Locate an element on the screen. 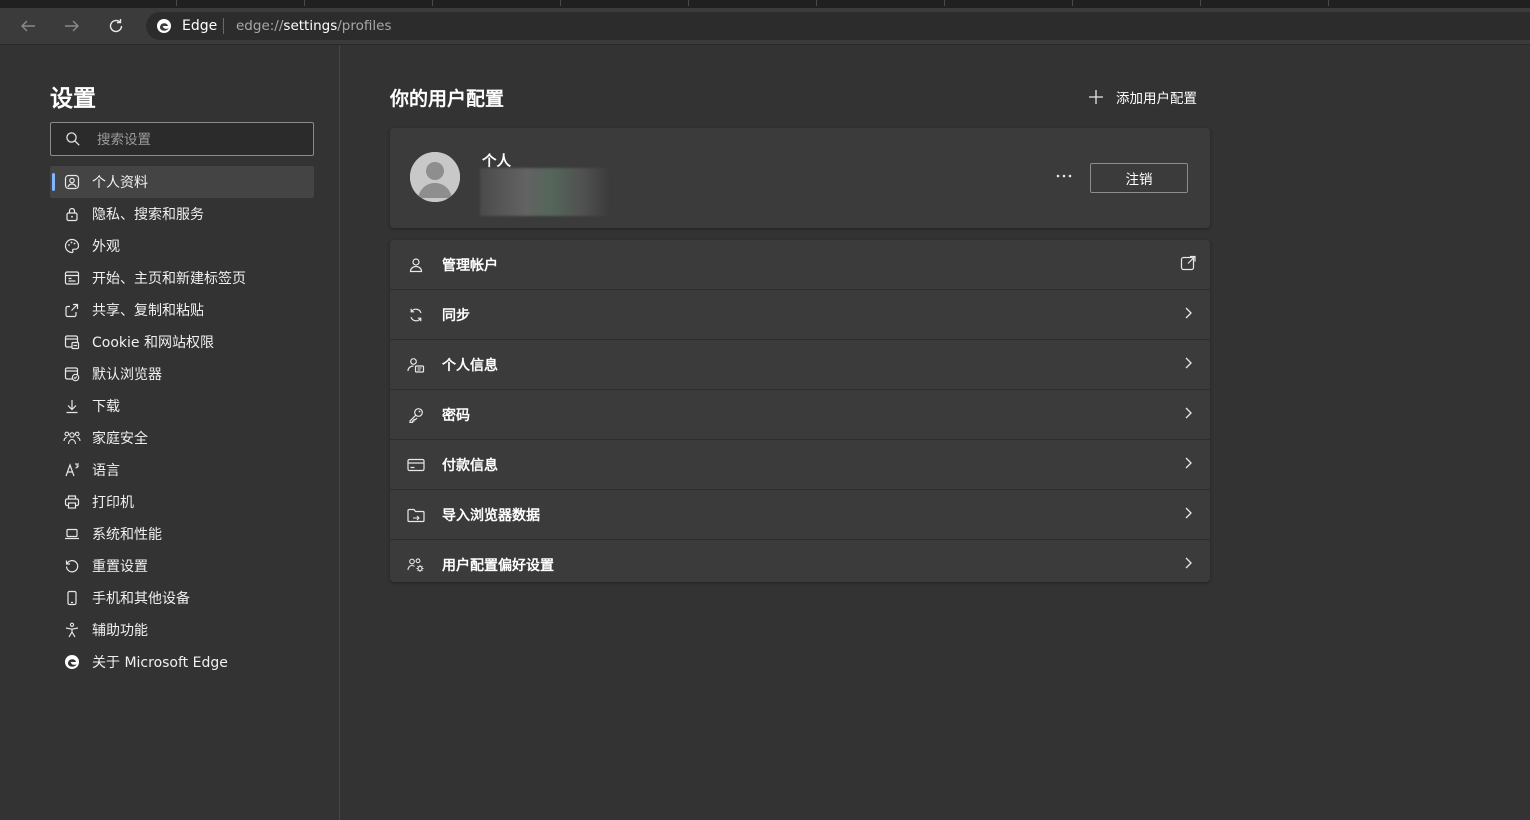 The height and width of the screenshot is (820, 1530). home-tab-icon is located at coordinates (72, 278).